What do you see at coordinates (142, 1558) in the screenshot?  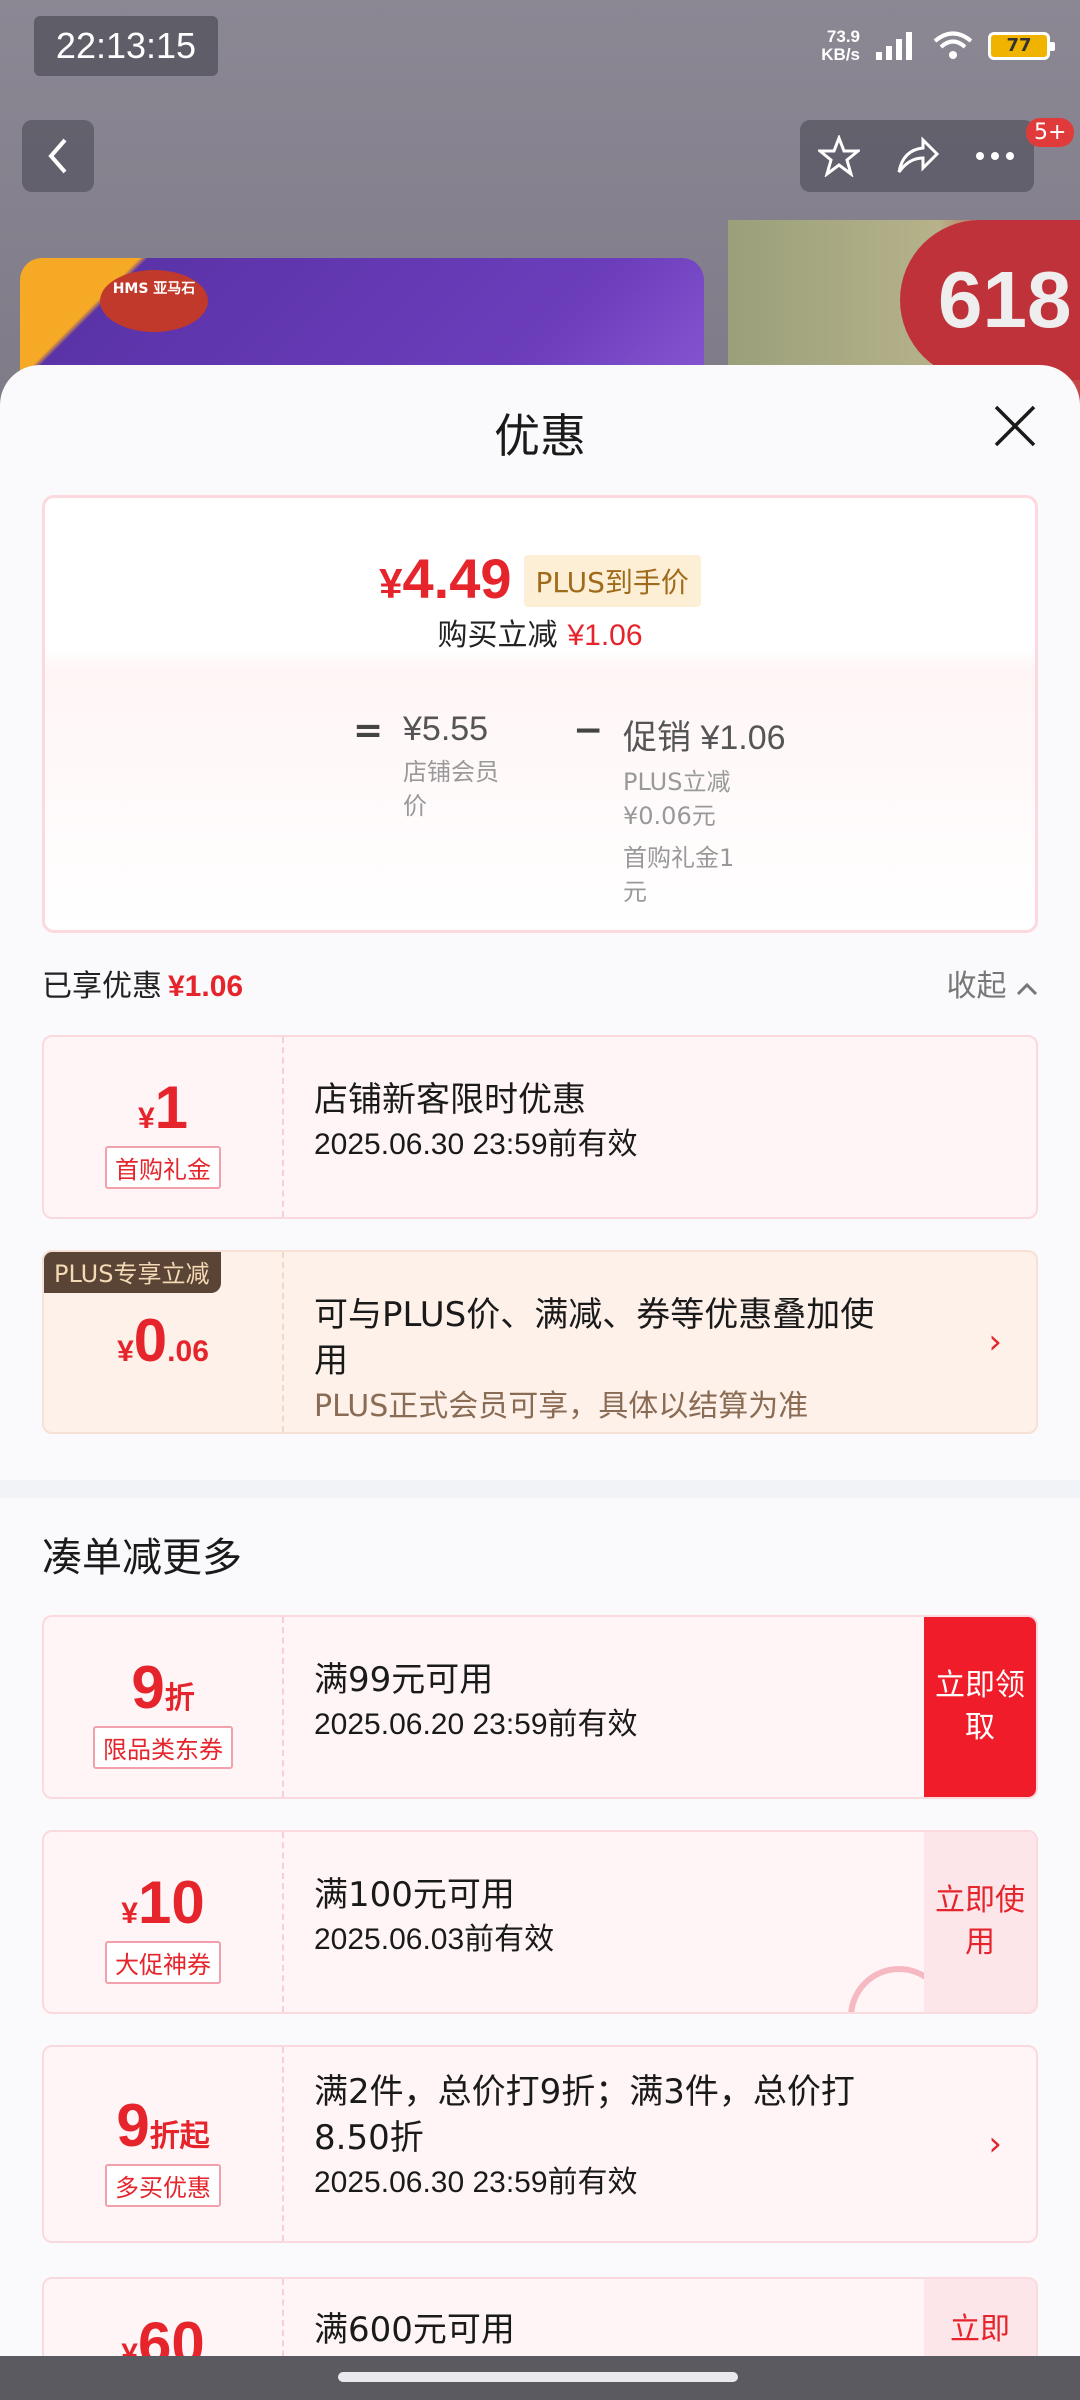 I see `section-title: 凑单减更多` at bounding box center [142, 1558].